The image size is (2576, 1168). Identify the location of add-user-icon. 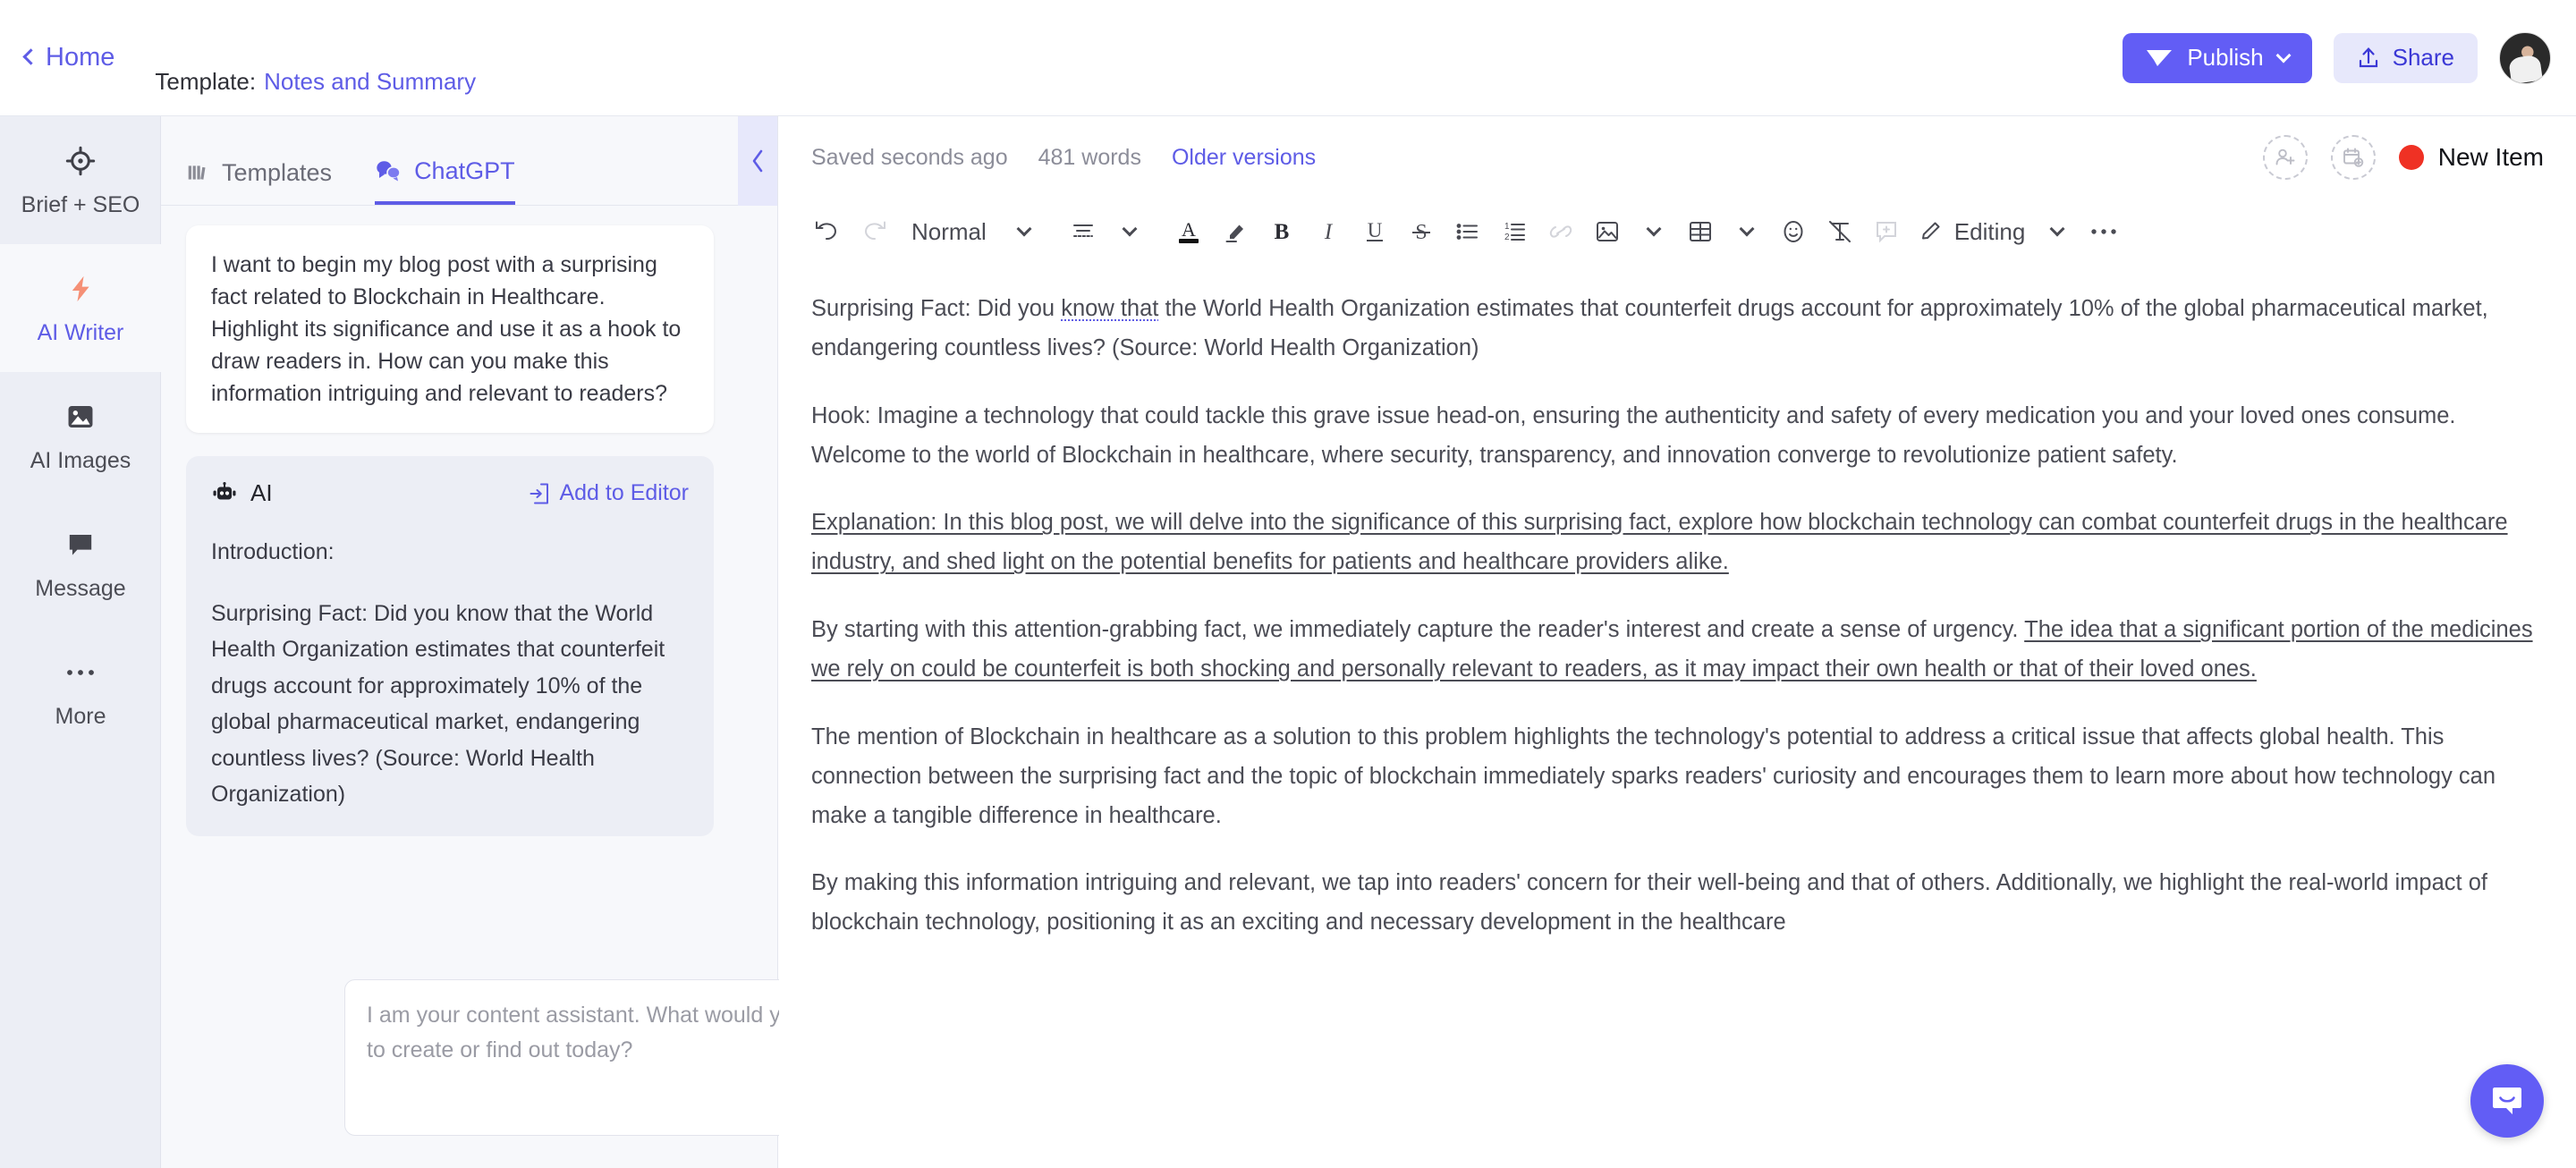
(2285, 157).